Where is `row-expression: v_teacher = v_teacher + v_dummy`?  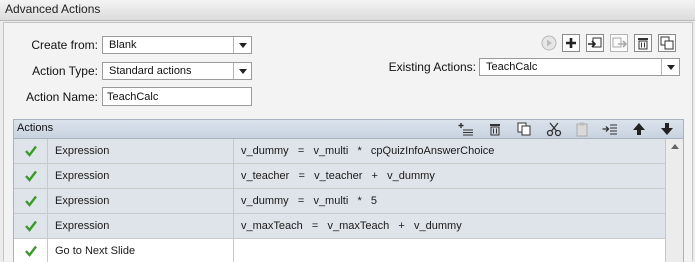
row-expression: v_teacher = v_teacher + v_dummy is located at coordinates (338, 176).